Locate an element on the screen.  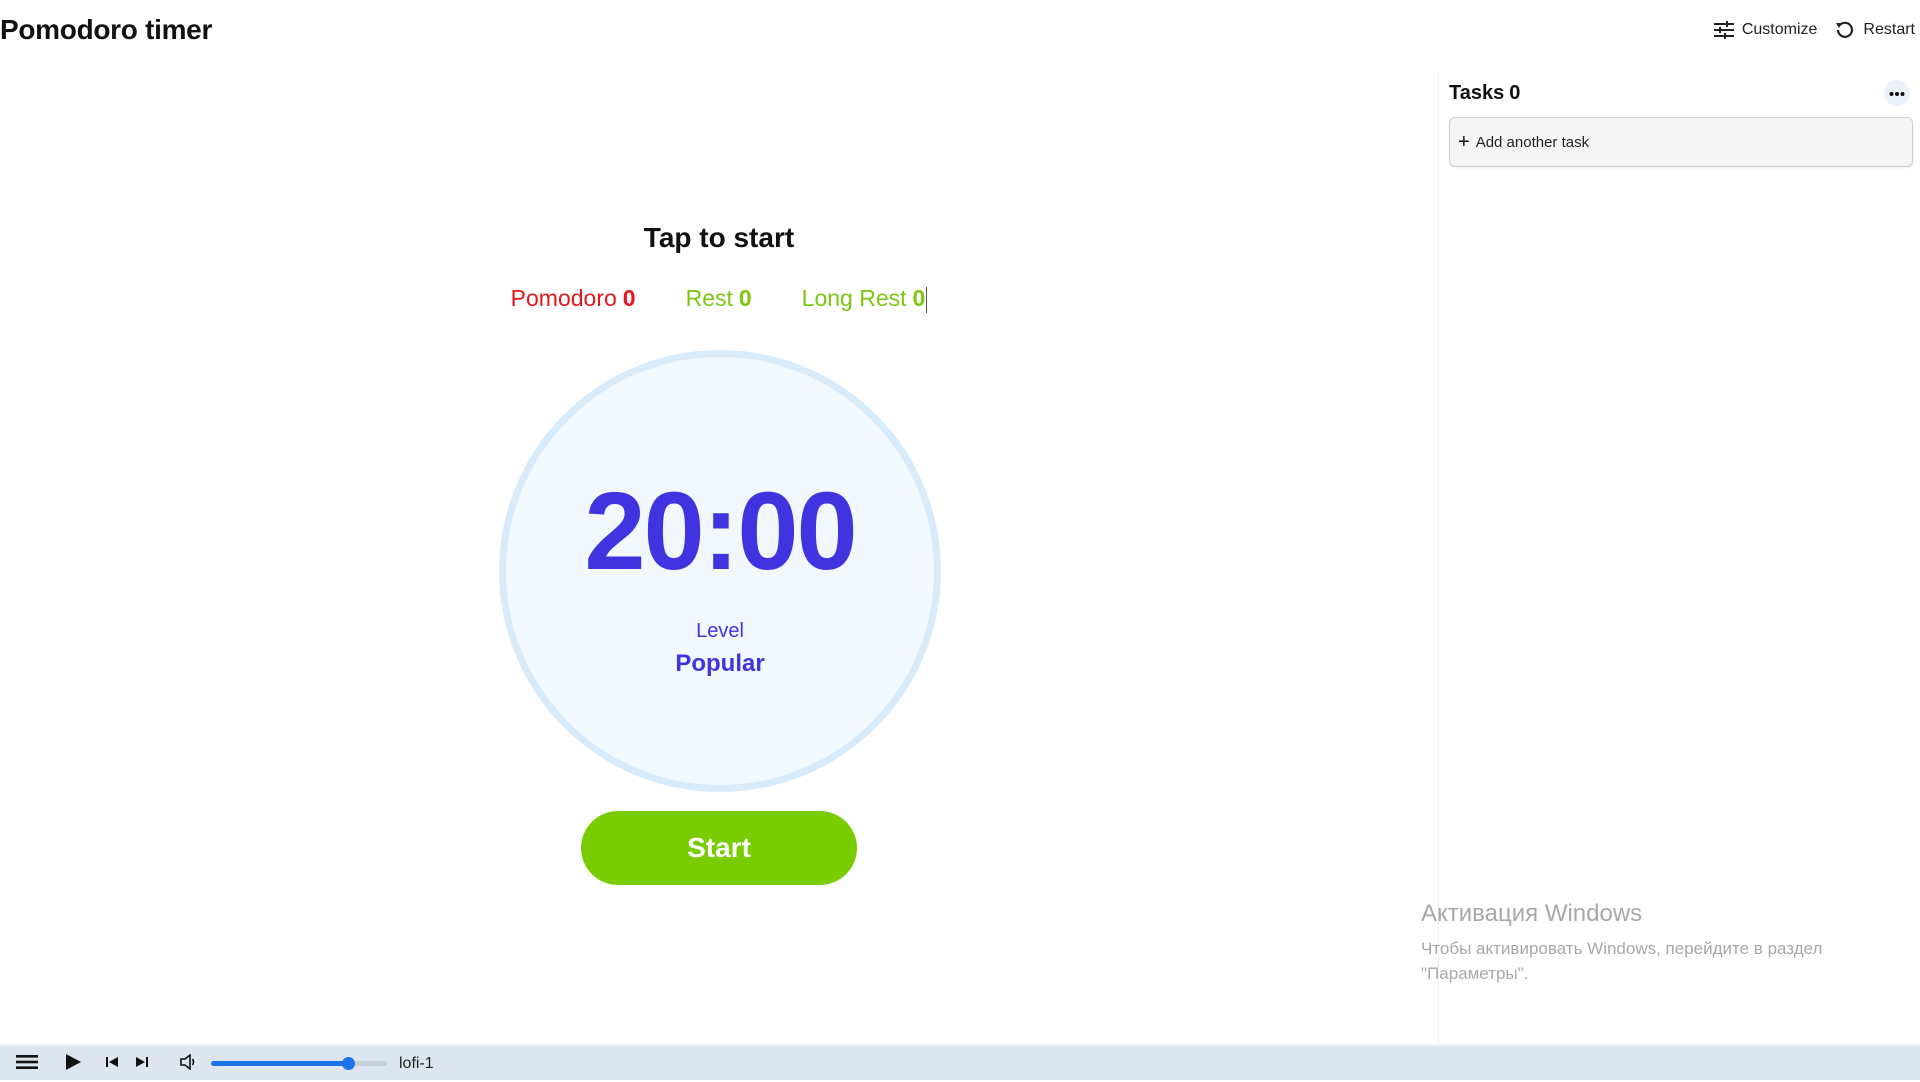
mute-button is located at coordinates (189, 1064).